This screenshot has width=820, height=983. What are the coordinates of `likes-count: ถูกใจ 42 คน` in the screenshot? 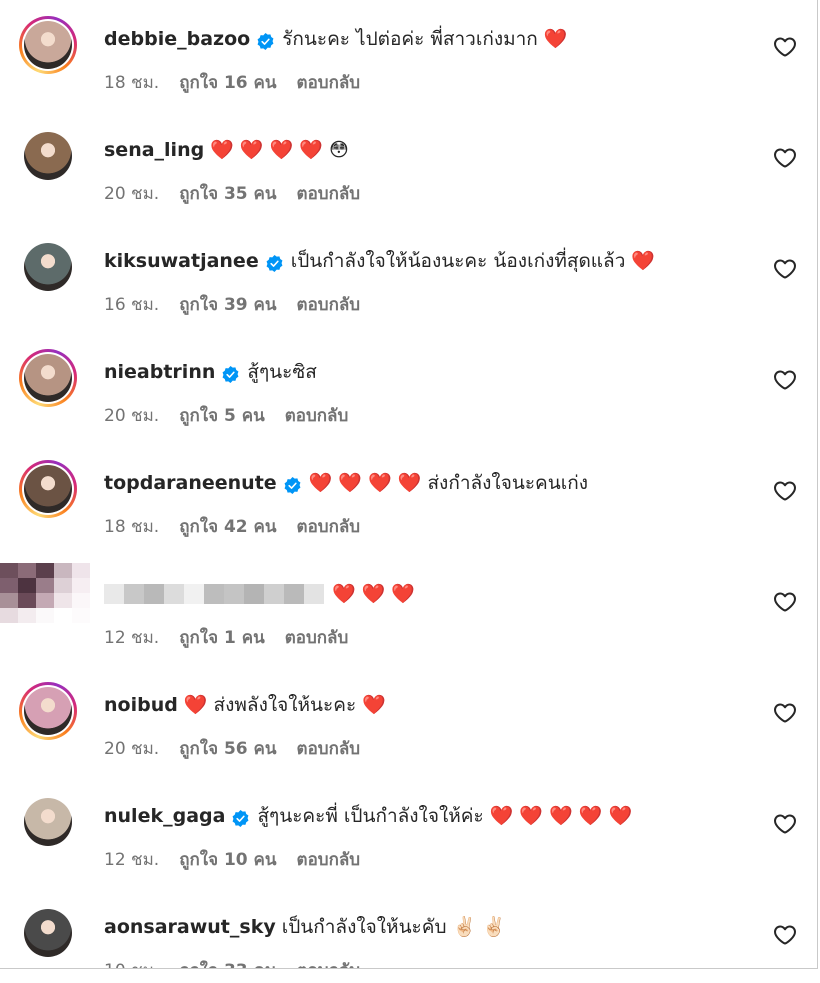 It's located at (227, 526).